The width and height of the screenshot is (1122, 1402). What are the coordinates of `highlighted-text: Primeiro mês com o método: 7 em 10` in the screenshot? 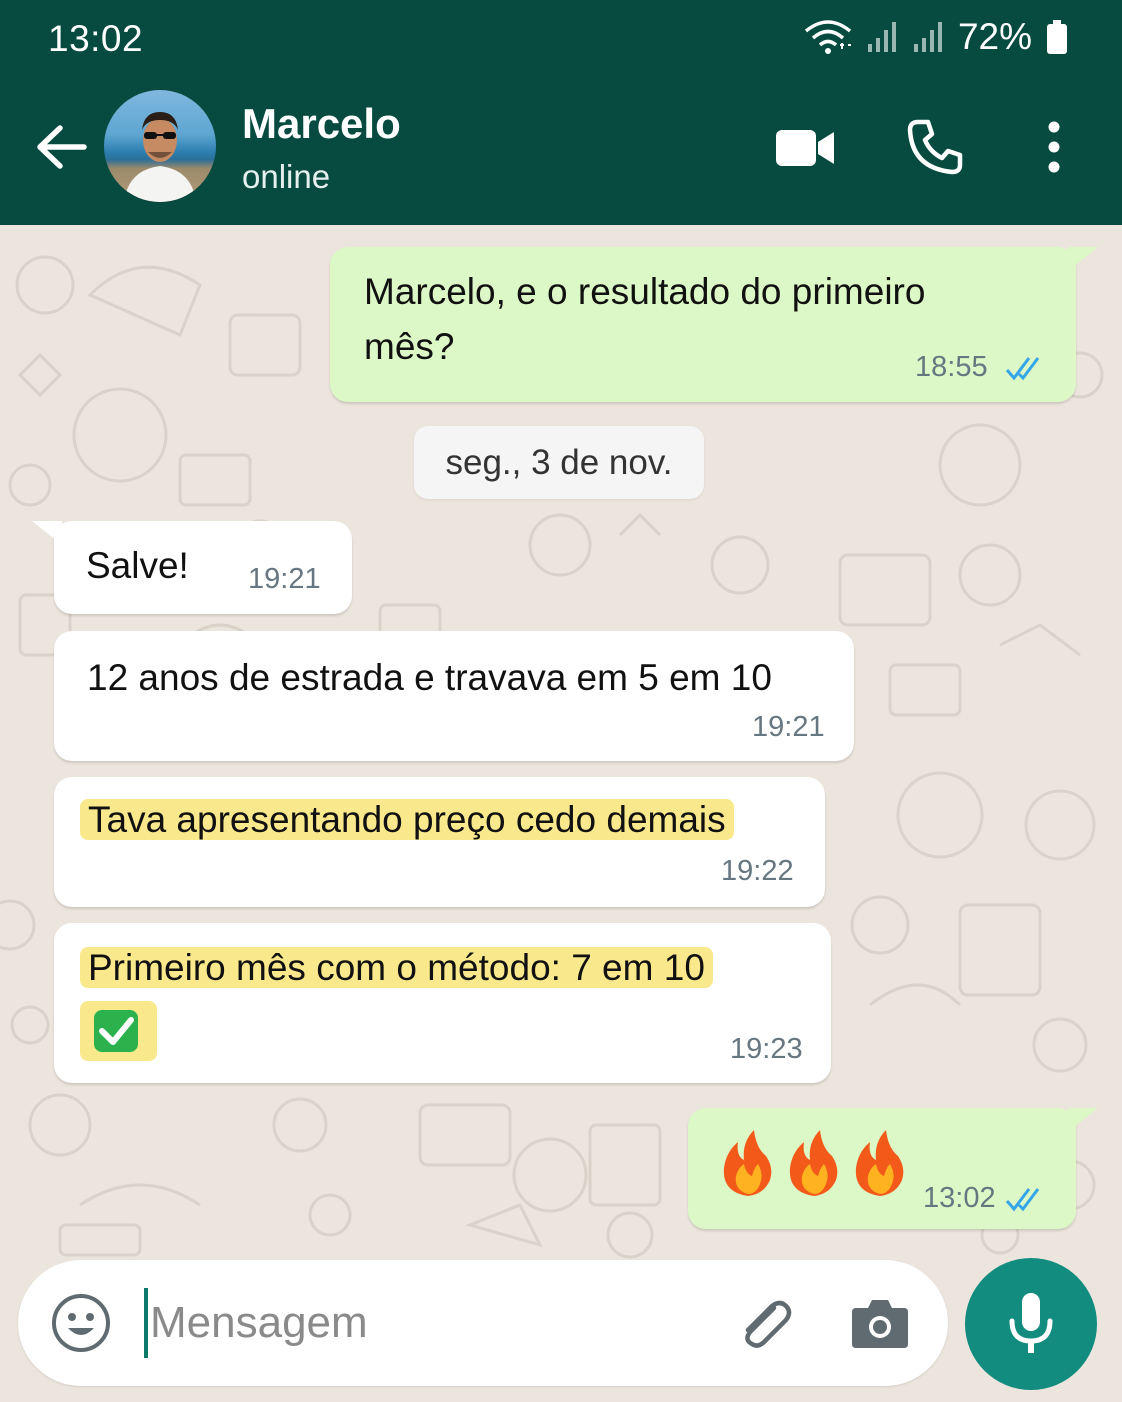 It's located at (396, 967).